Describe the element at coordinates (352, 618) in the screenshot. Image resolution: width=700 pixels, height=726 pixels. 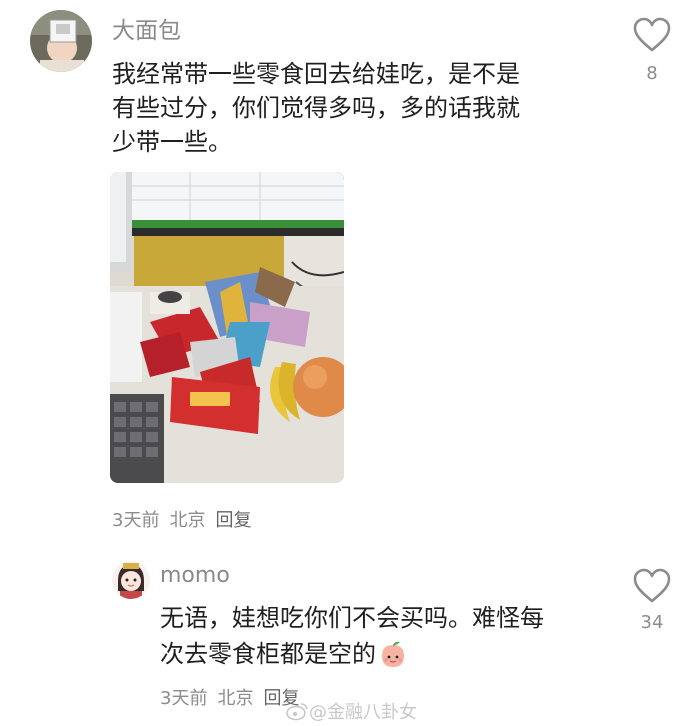
I see `comment-line: 无语，娃想吃你们不会买吗。难怪每` at that location.